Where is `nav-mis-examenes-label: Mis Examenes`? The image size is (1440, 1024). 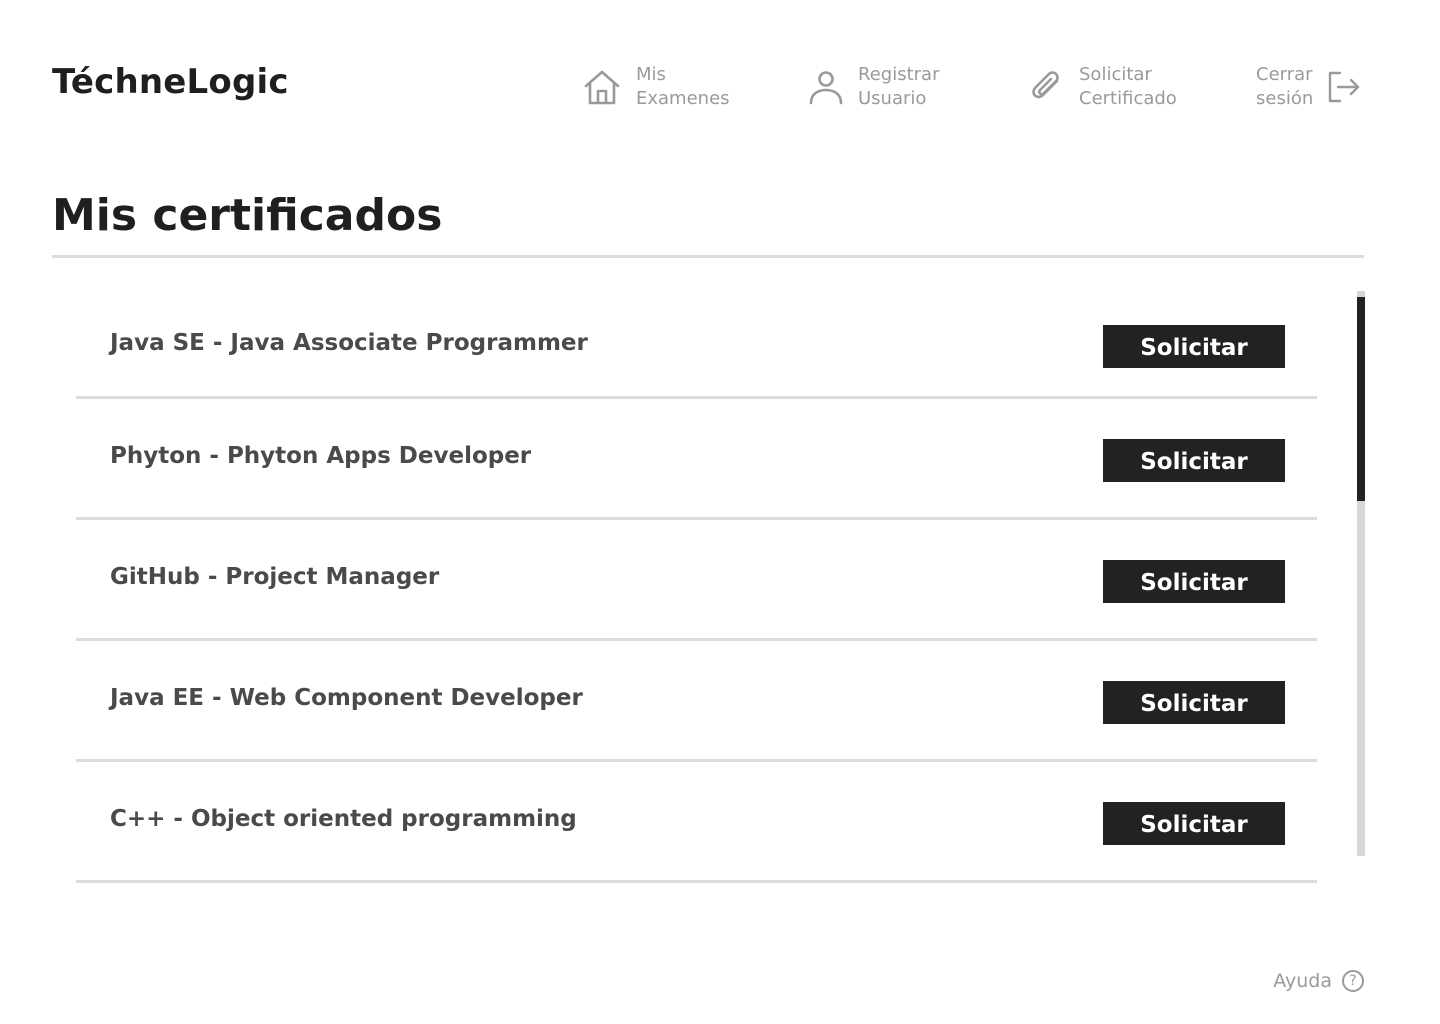
nav-mis-examenes-label: Mis Examenes is located at coordinates (683, 86).